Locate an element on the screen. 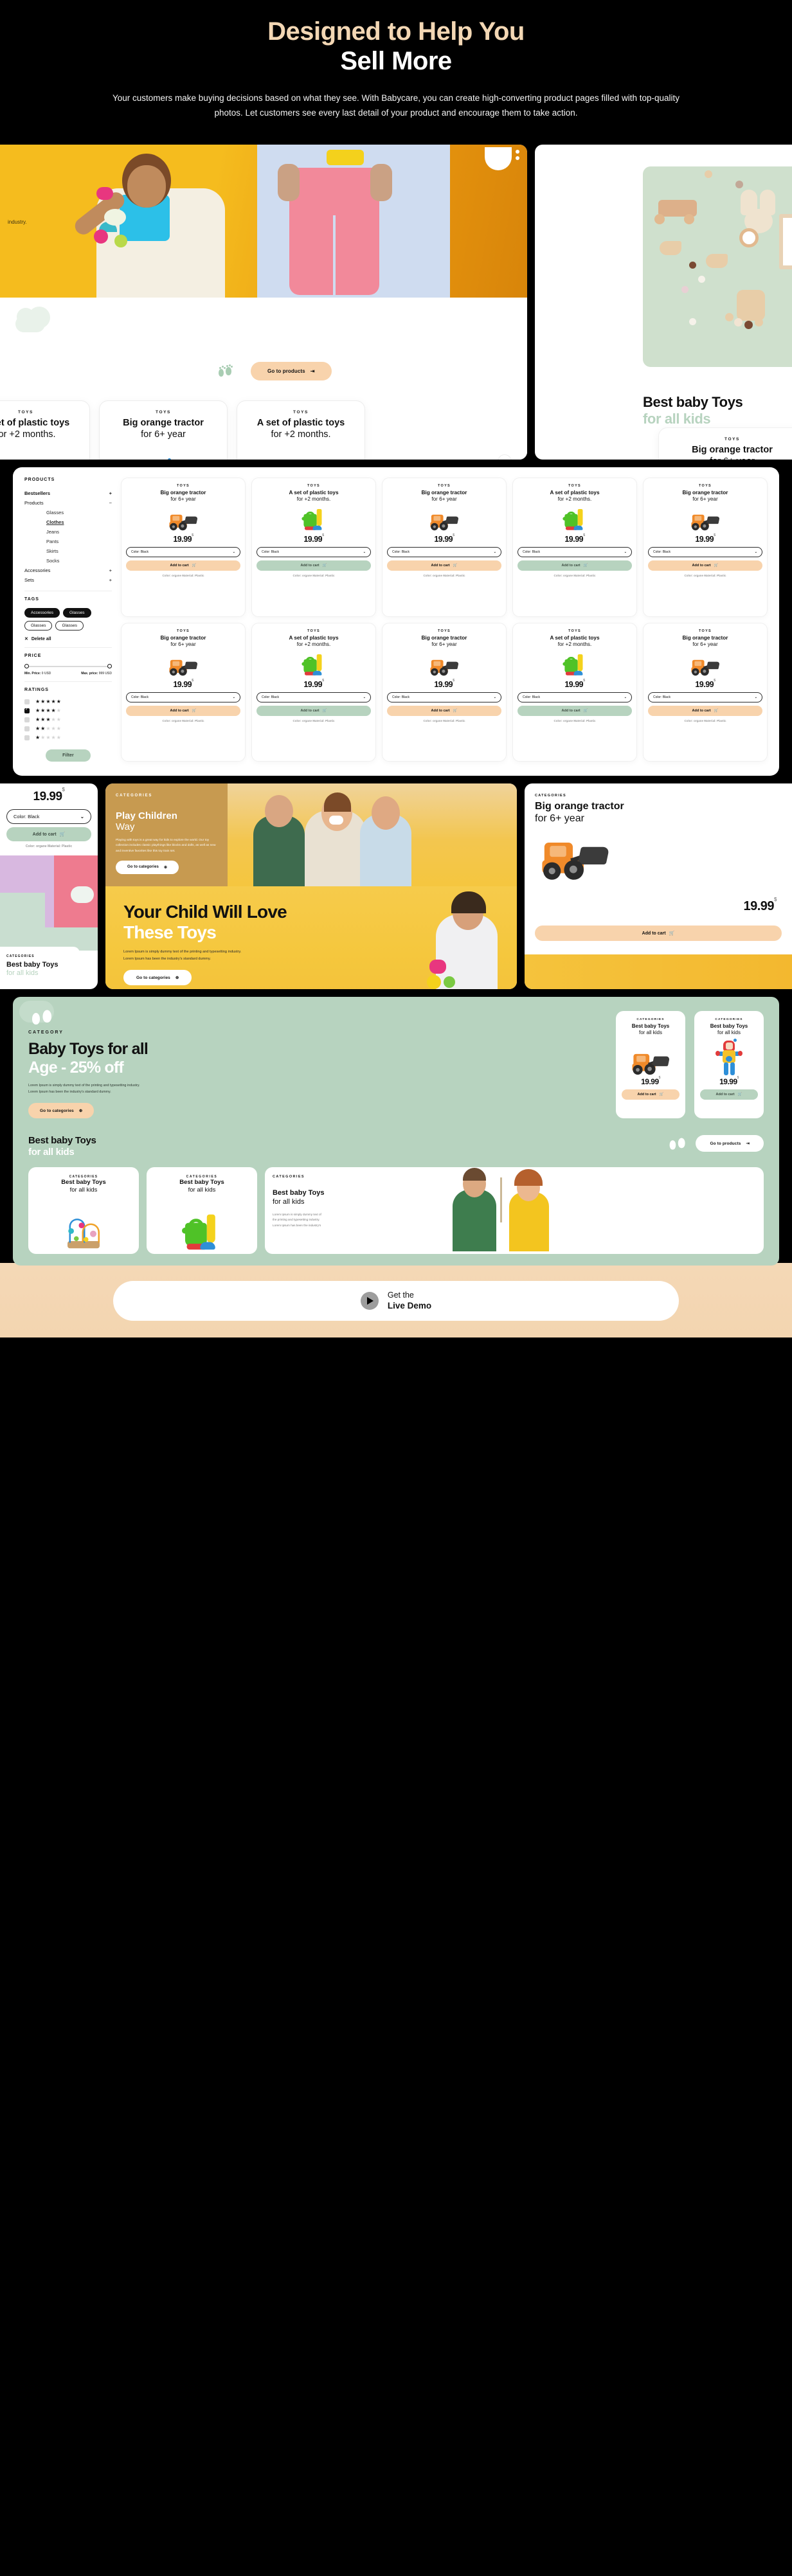  live-demo-bar: Get the Live Demo is located at coordinates (396, 1301).